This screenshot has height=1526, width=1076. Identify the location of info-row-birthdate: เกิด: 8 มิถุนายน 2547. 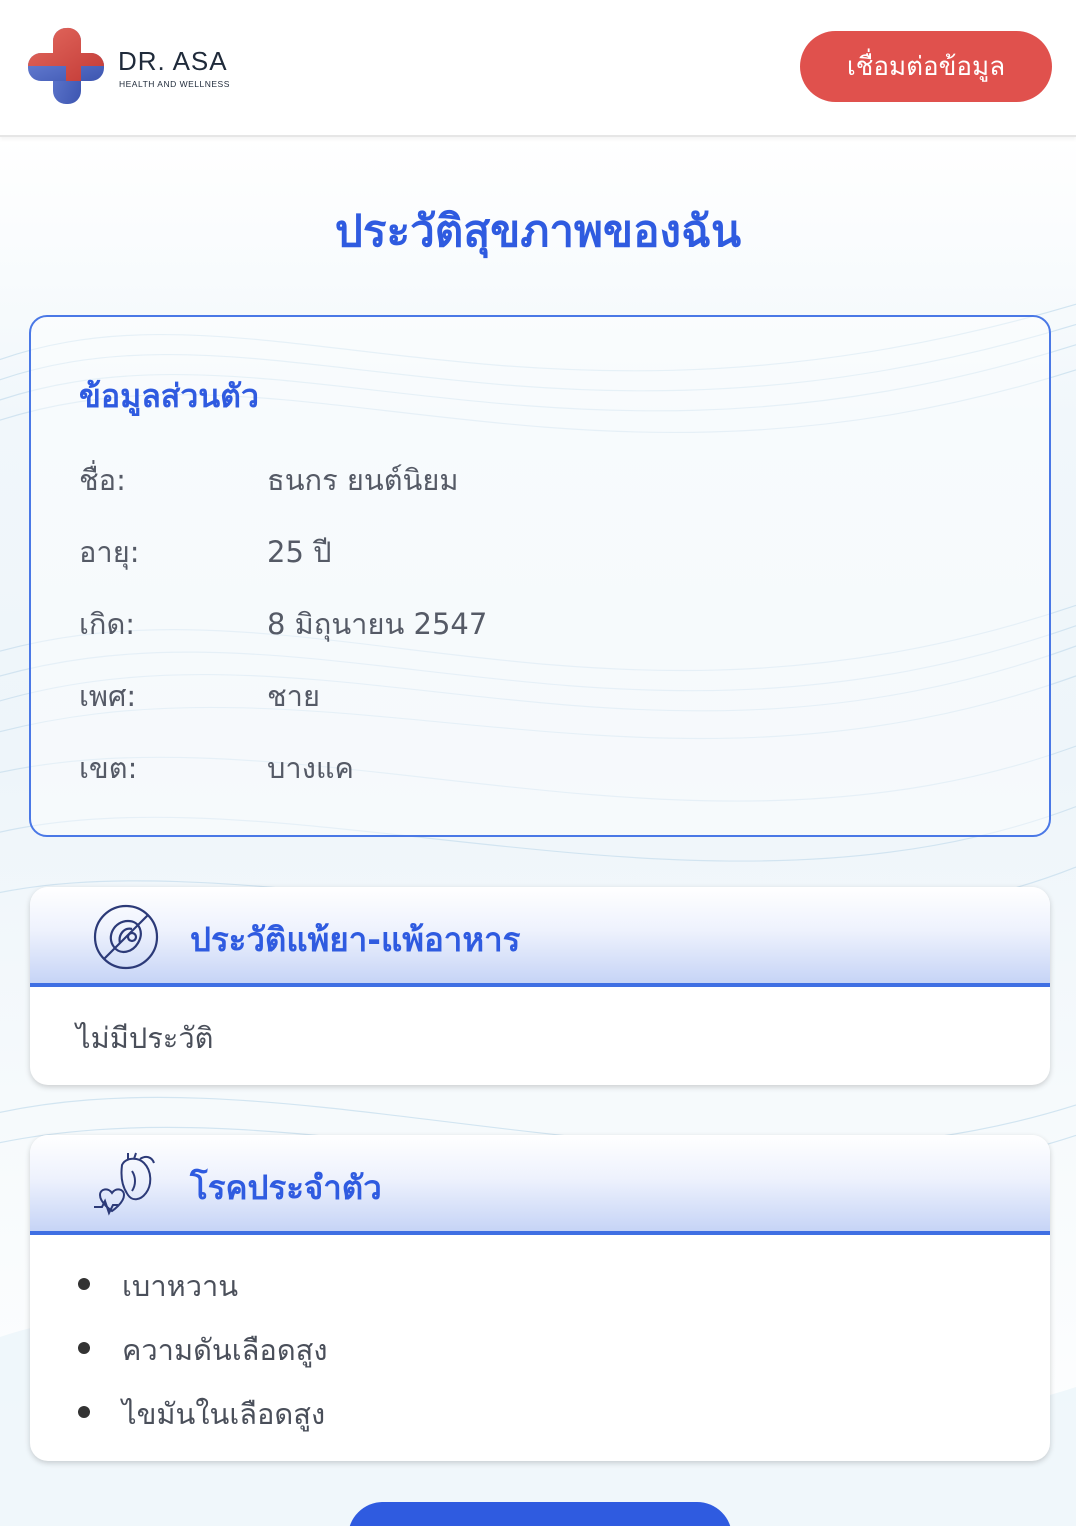
(529, 621).